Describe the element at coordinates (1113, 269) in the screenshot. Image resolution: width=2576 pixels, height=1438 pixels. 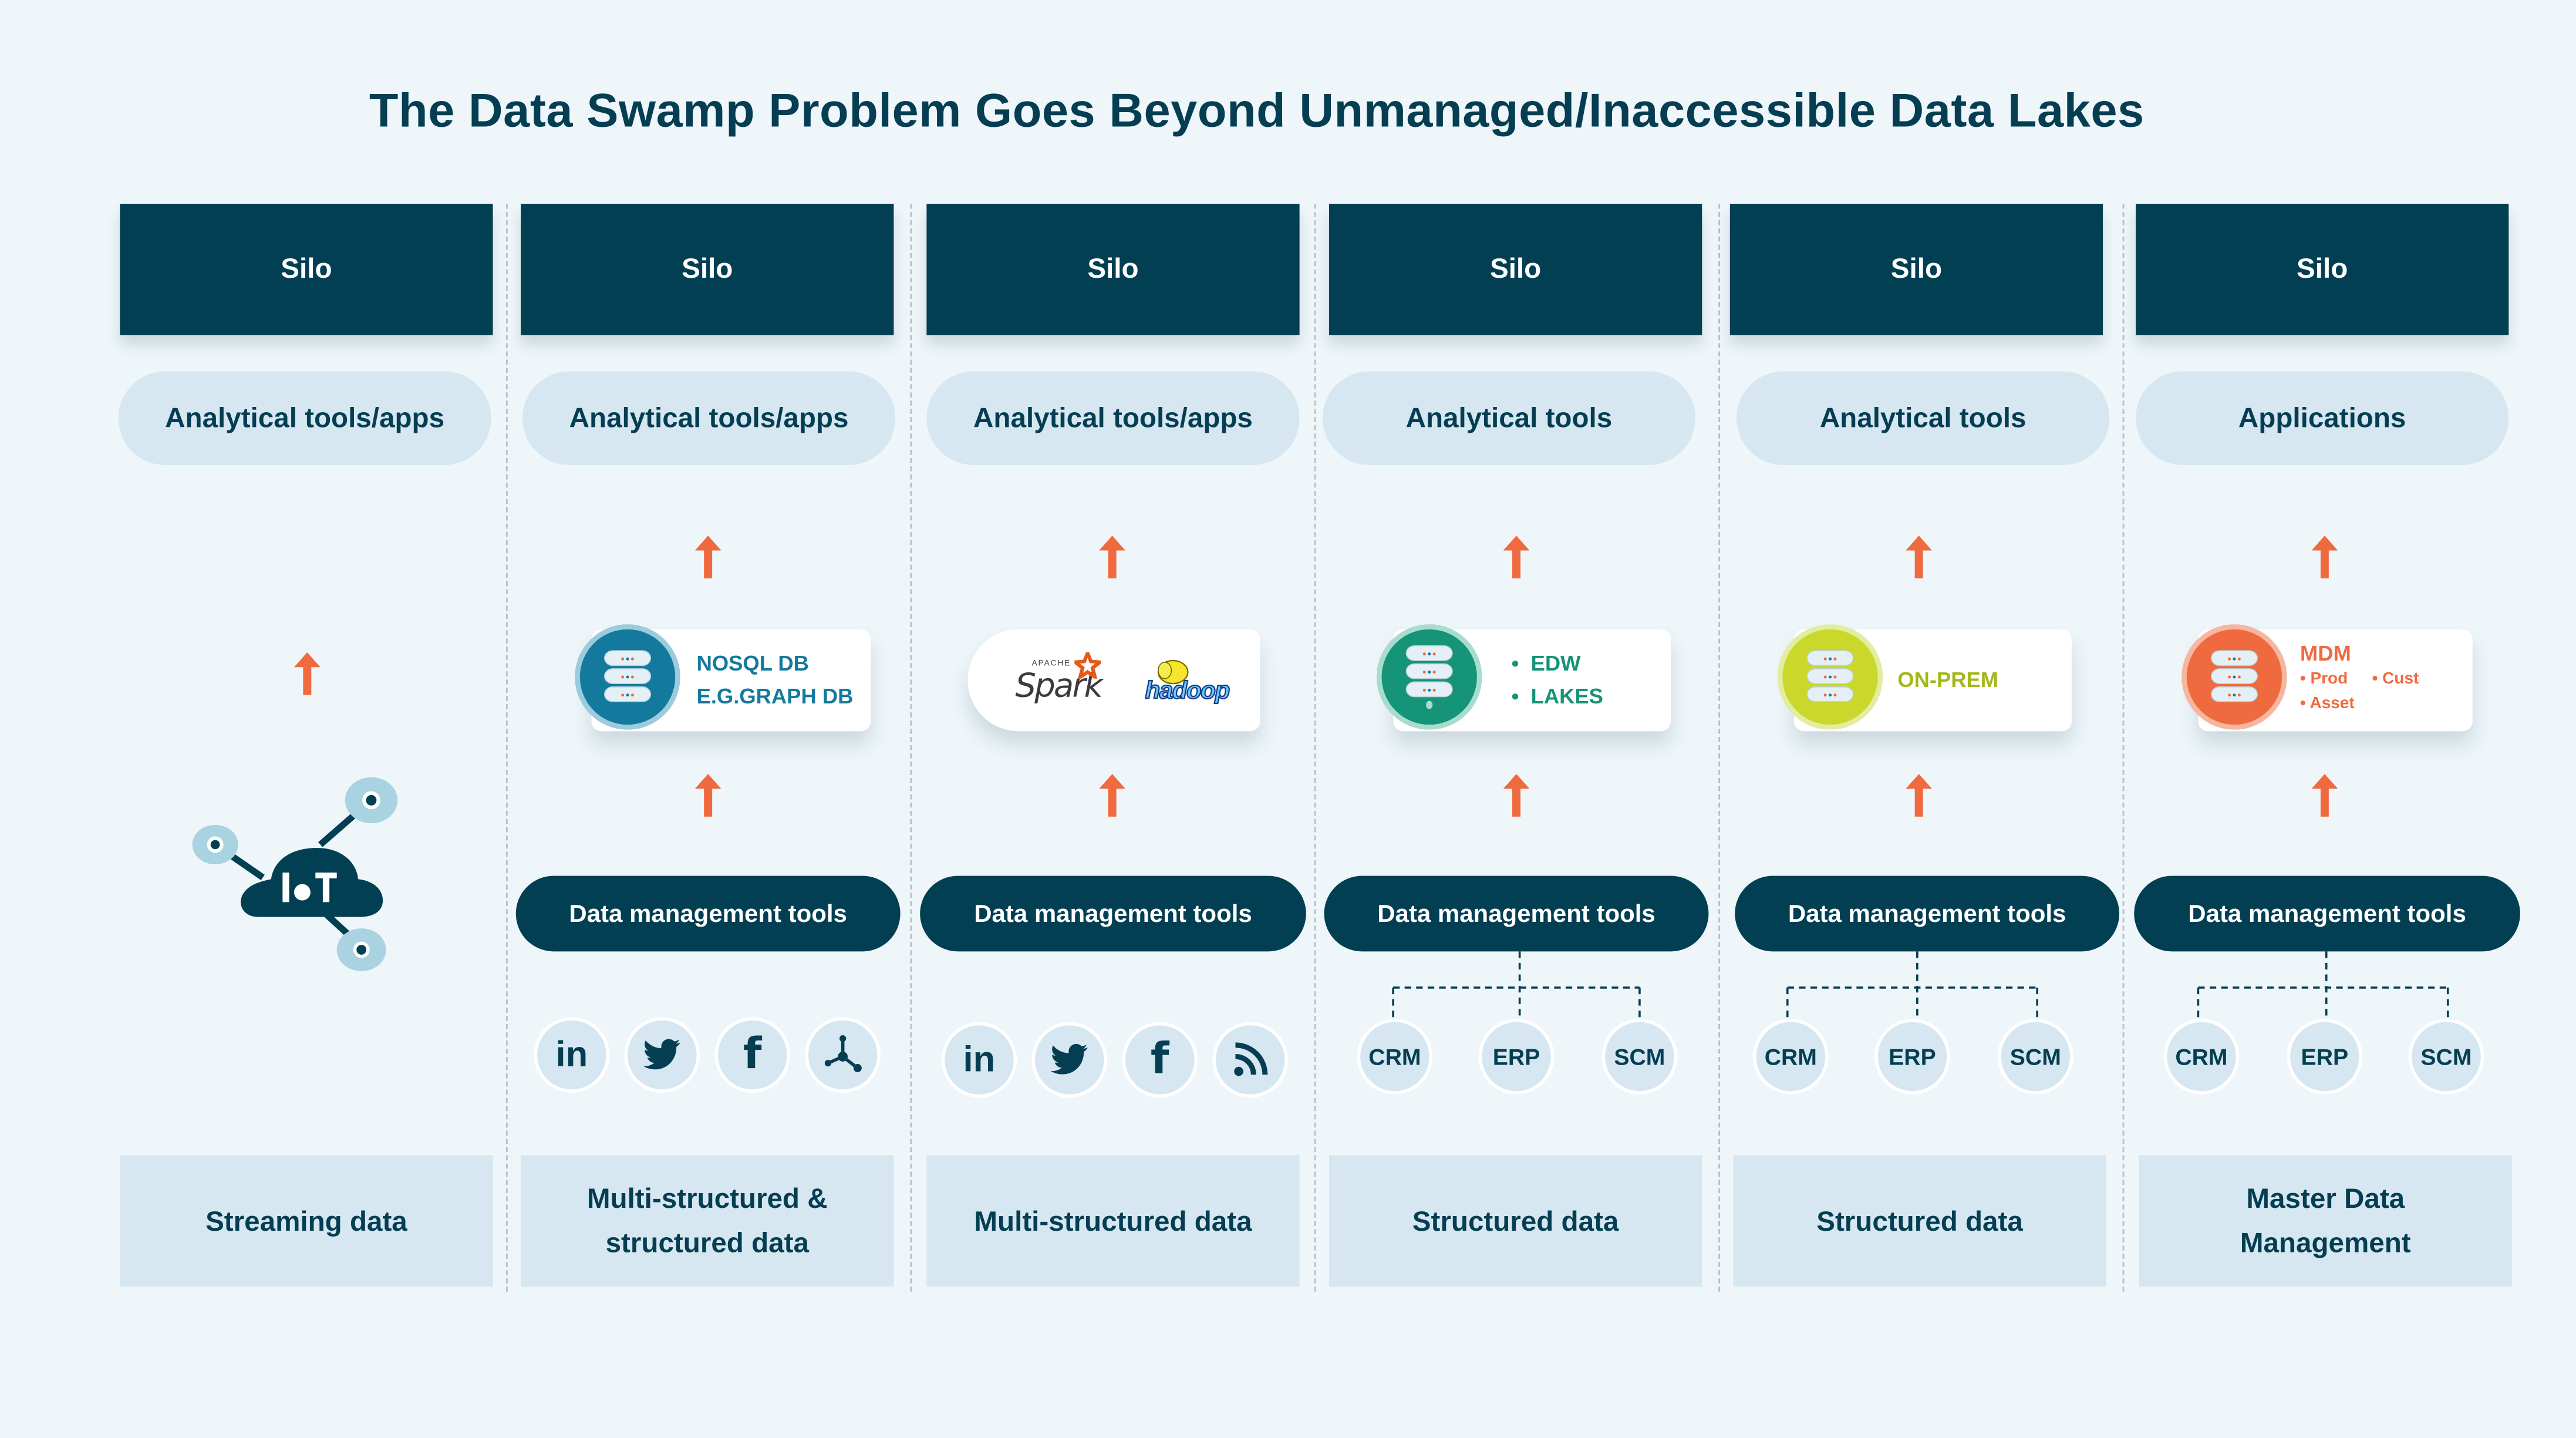
I see `silo-header-3: Silo` at that location.